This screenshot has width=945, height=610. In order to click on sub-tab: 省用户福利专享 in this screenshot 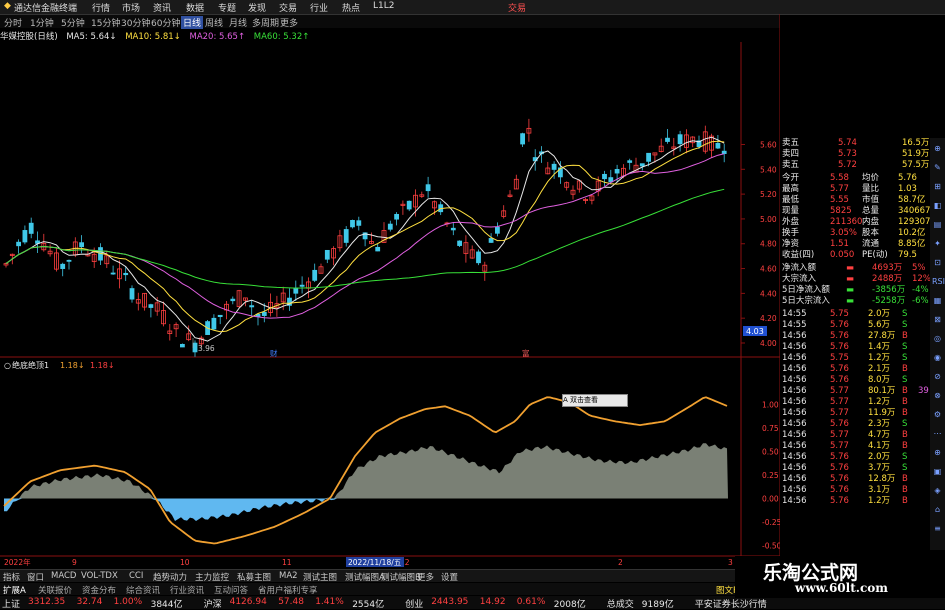, I will do `click(288, 590)`.